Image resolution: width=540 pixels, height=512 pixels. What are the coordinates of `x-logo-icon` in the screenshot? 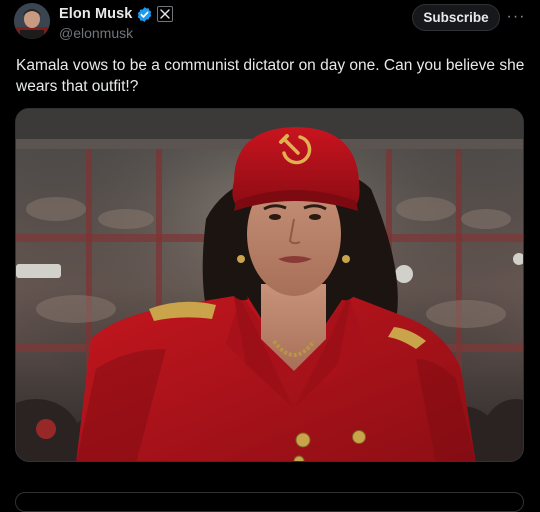 It's located at (165, 14).